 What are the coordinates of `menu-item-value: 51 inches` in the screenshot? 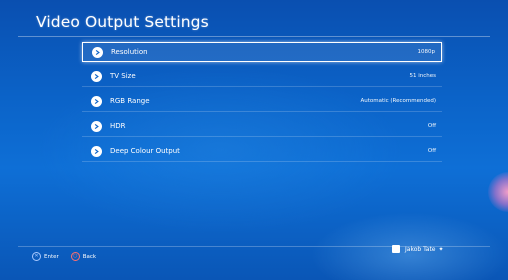 It's located at (422, 76).